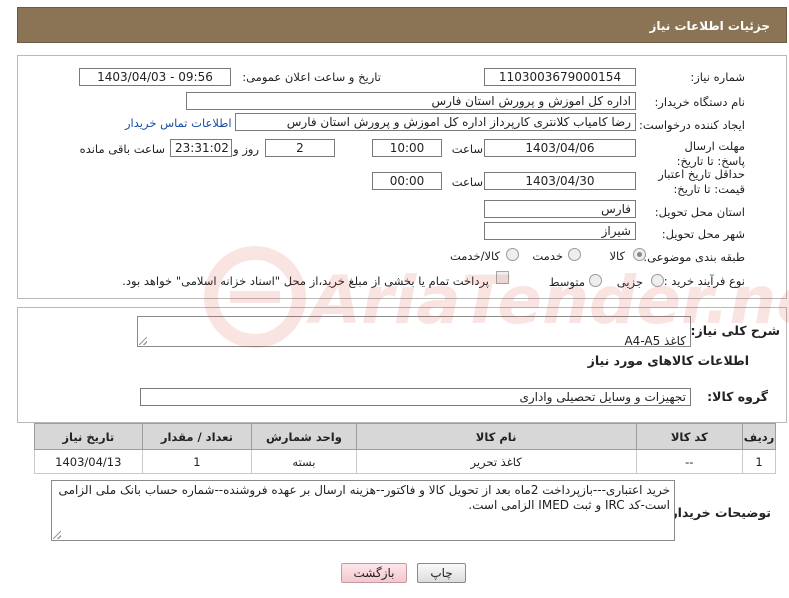 This screenshot has height=598, width=789. What do you see at coordinates (197, 436) in the screenshot?
I see `col-qty: تعداد / مقدار` at bounding box center [197, 436].